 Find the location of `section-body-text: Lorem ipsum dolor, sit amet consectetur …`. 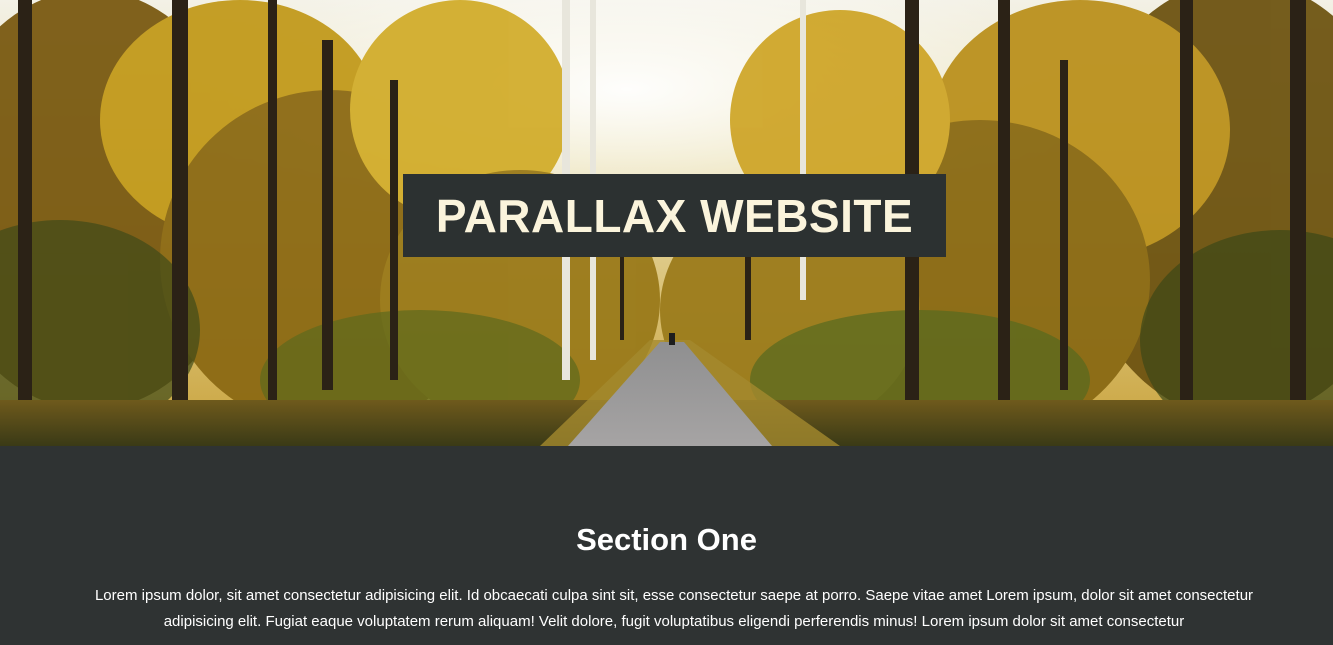

section-body-text: Lorem ipsum dolor, sit amet consectetur … is located at coordinates (674, 608).